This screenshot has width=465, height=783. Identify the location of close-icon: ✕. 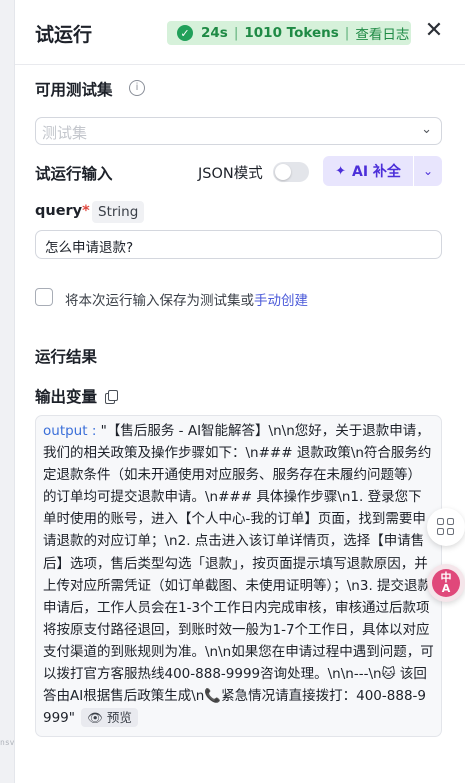
(434, 31).